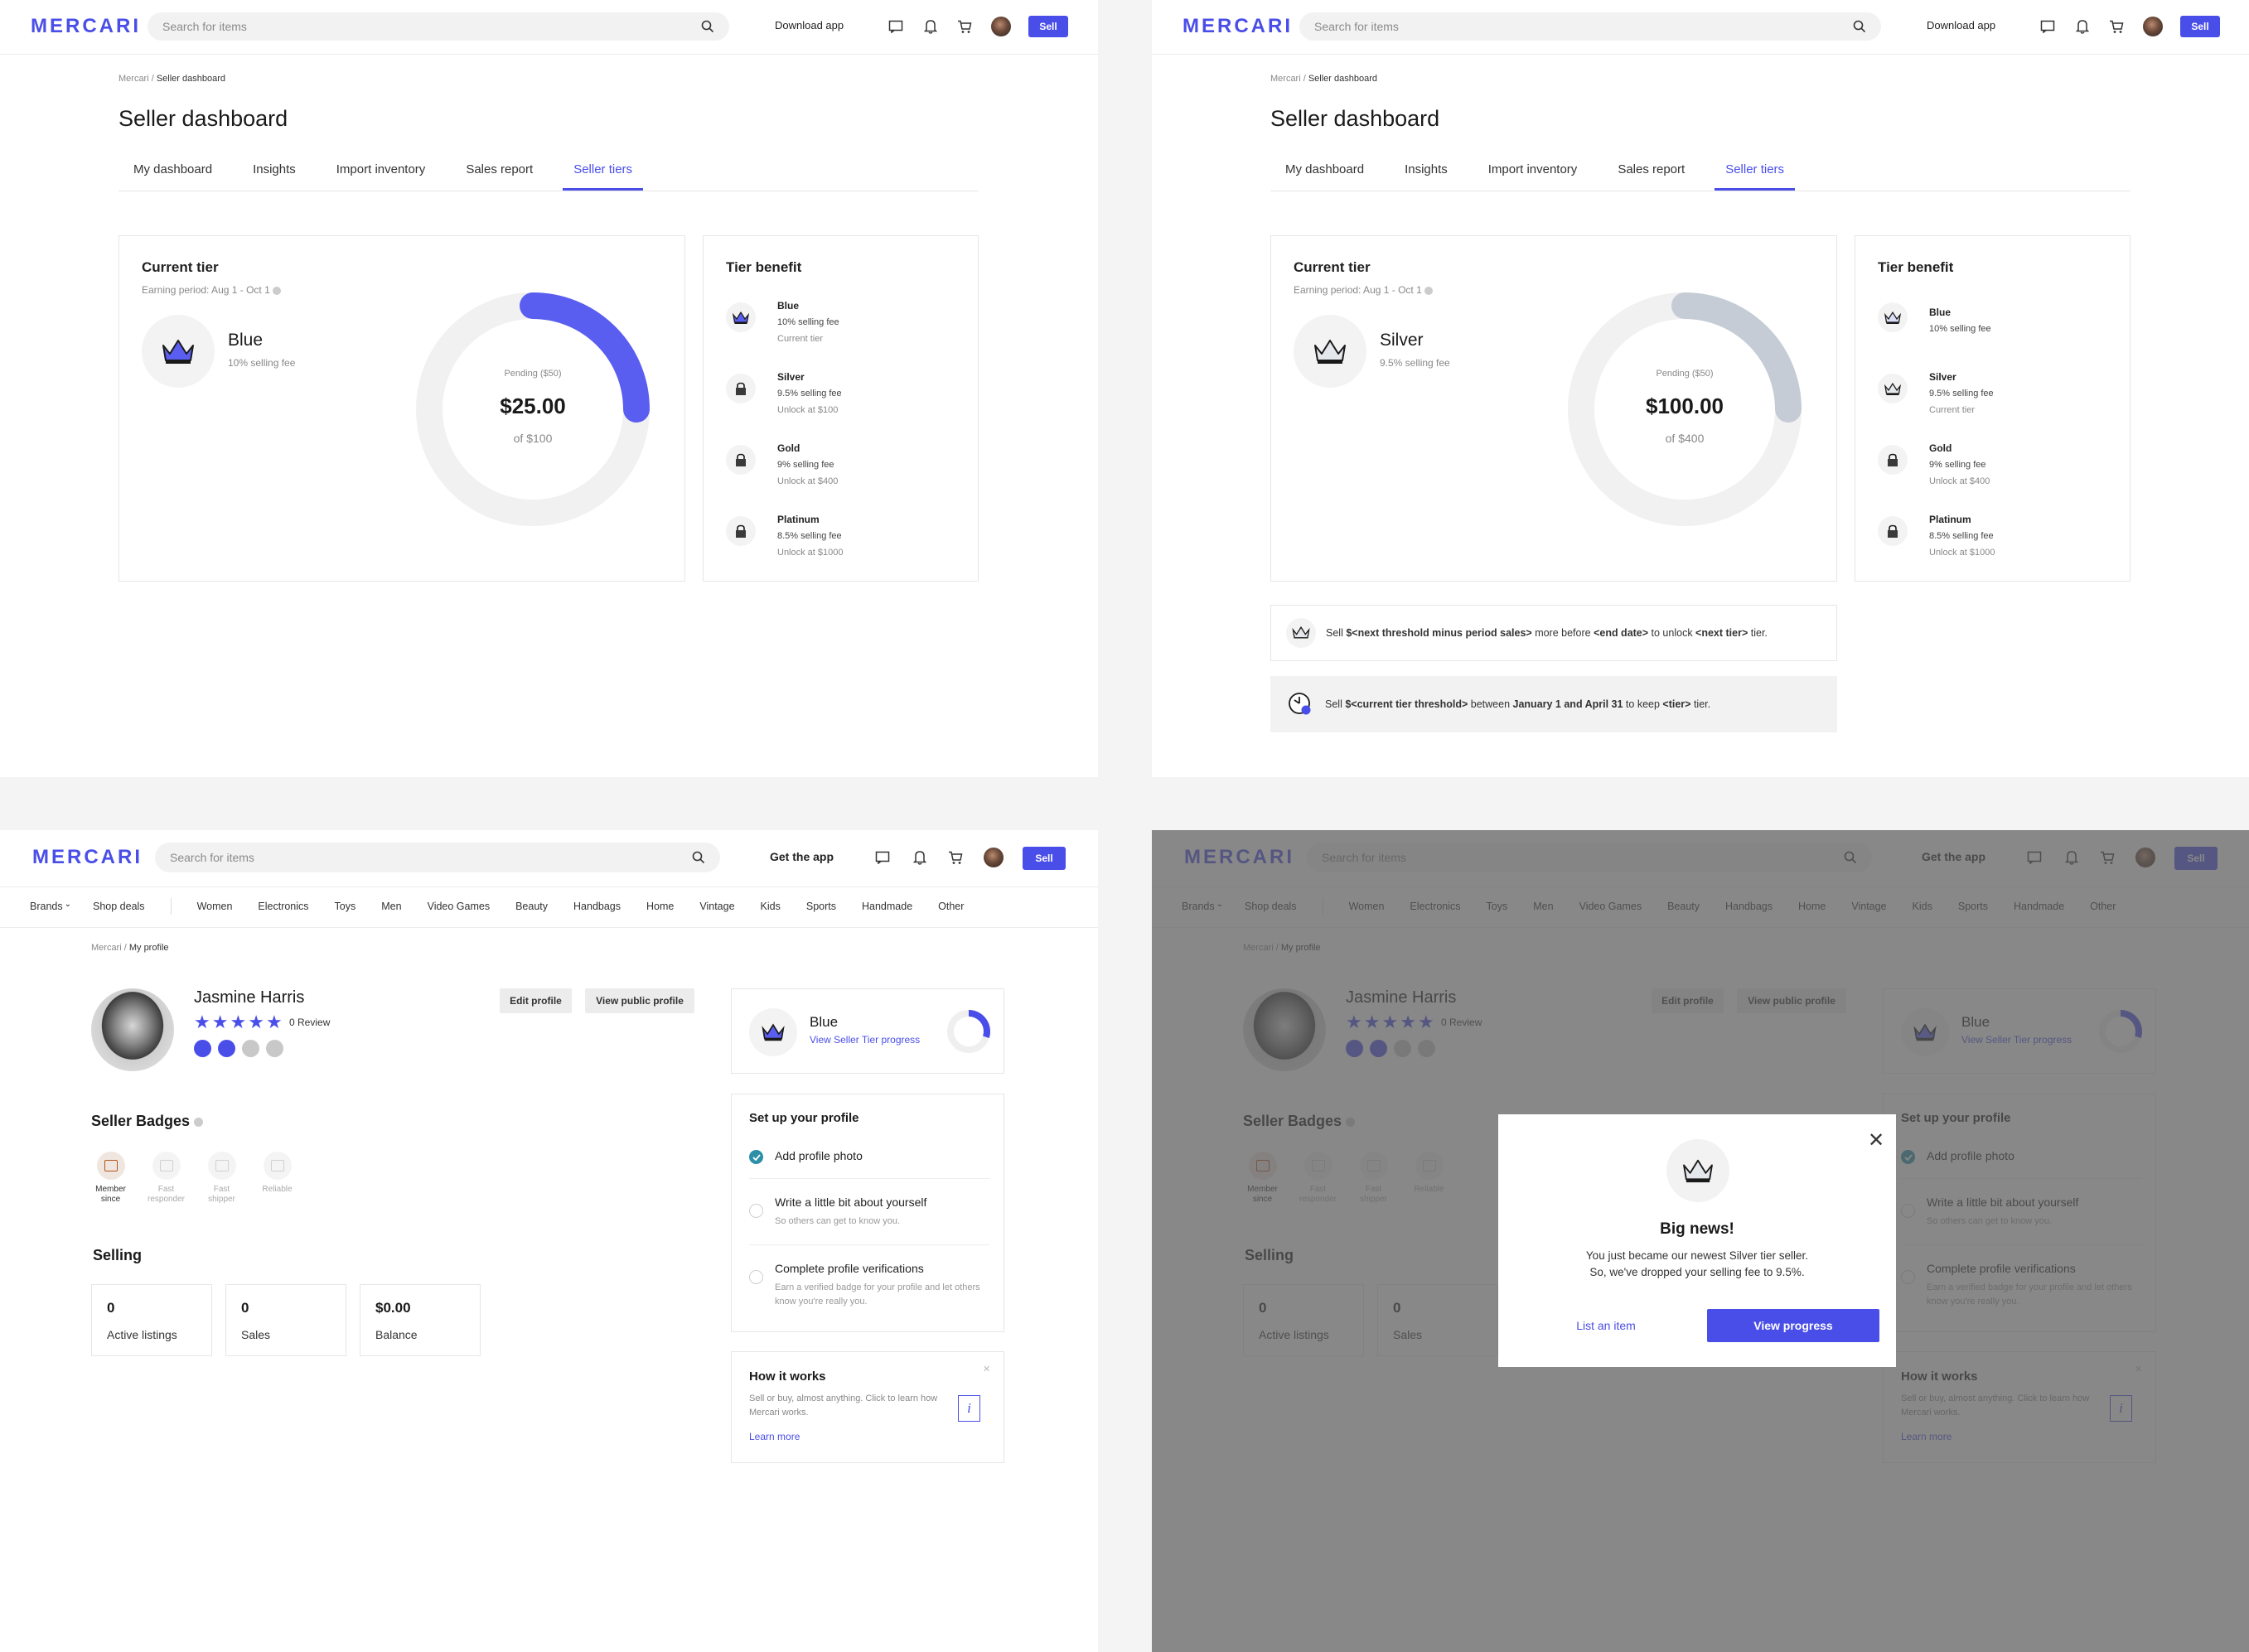 Image resolution: width=2249 pixels, height=1652 pixels. Describe the element at coordinates (283, 906) in the screenshot. I see `category-electronics: Electronics` at that location.